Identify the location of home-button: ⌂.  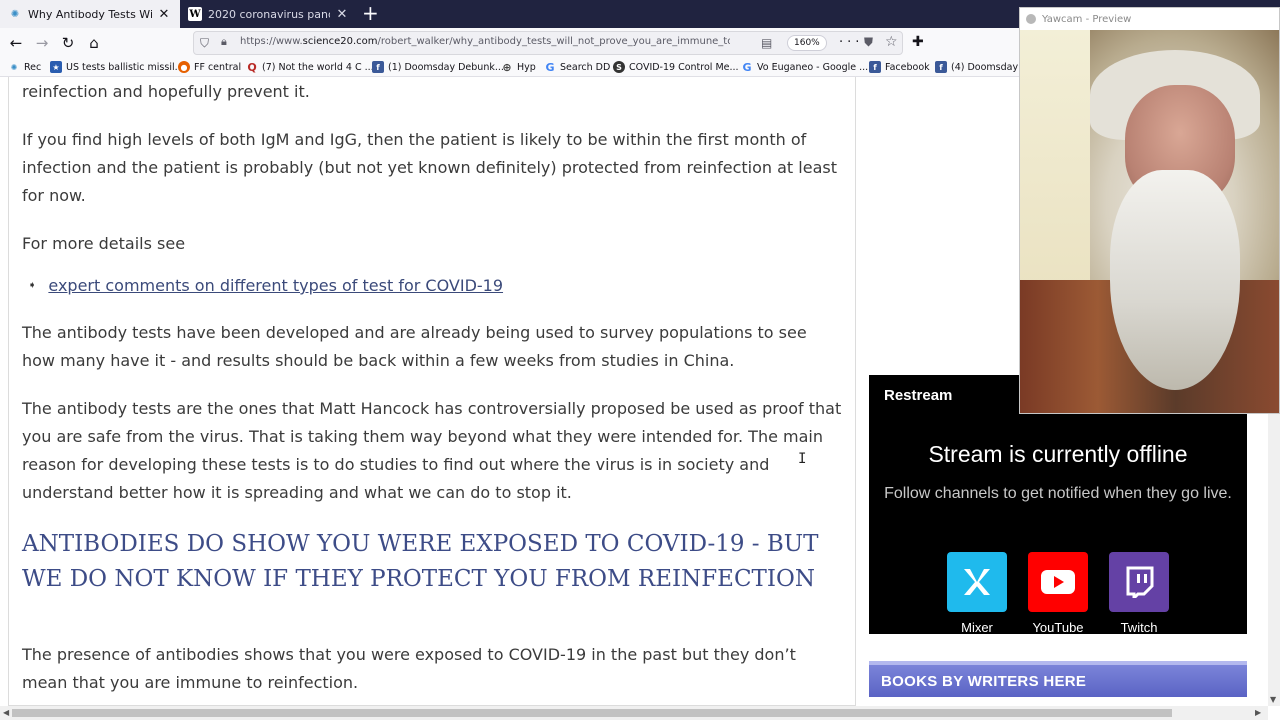
(94, 43).